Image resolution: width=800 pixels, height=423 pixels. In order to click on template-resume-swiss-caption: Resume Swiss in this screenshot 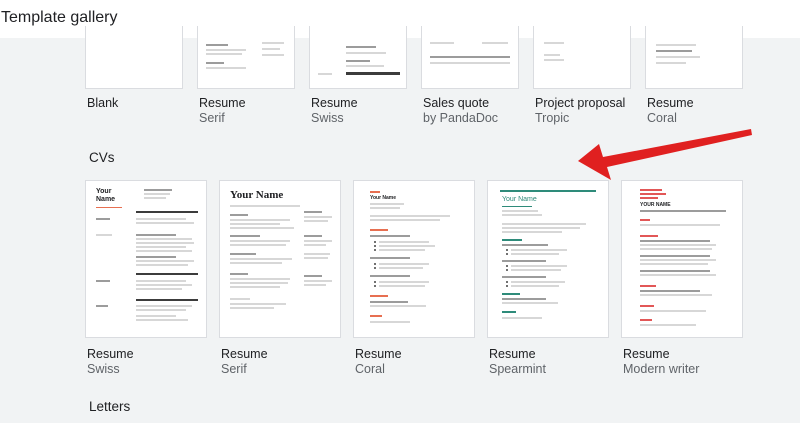, I will do `click(334, 111)`.